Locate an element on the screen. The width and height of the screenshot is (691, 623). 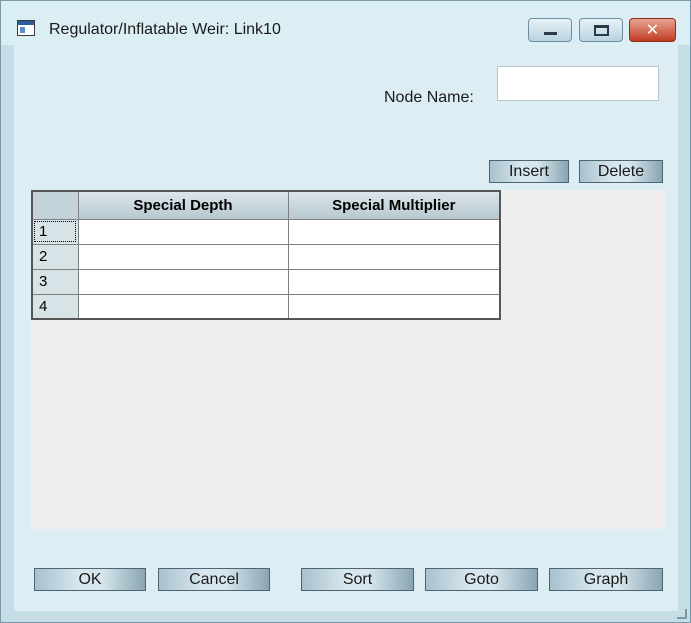
maximize-icon is located at coordinates (601, 30).